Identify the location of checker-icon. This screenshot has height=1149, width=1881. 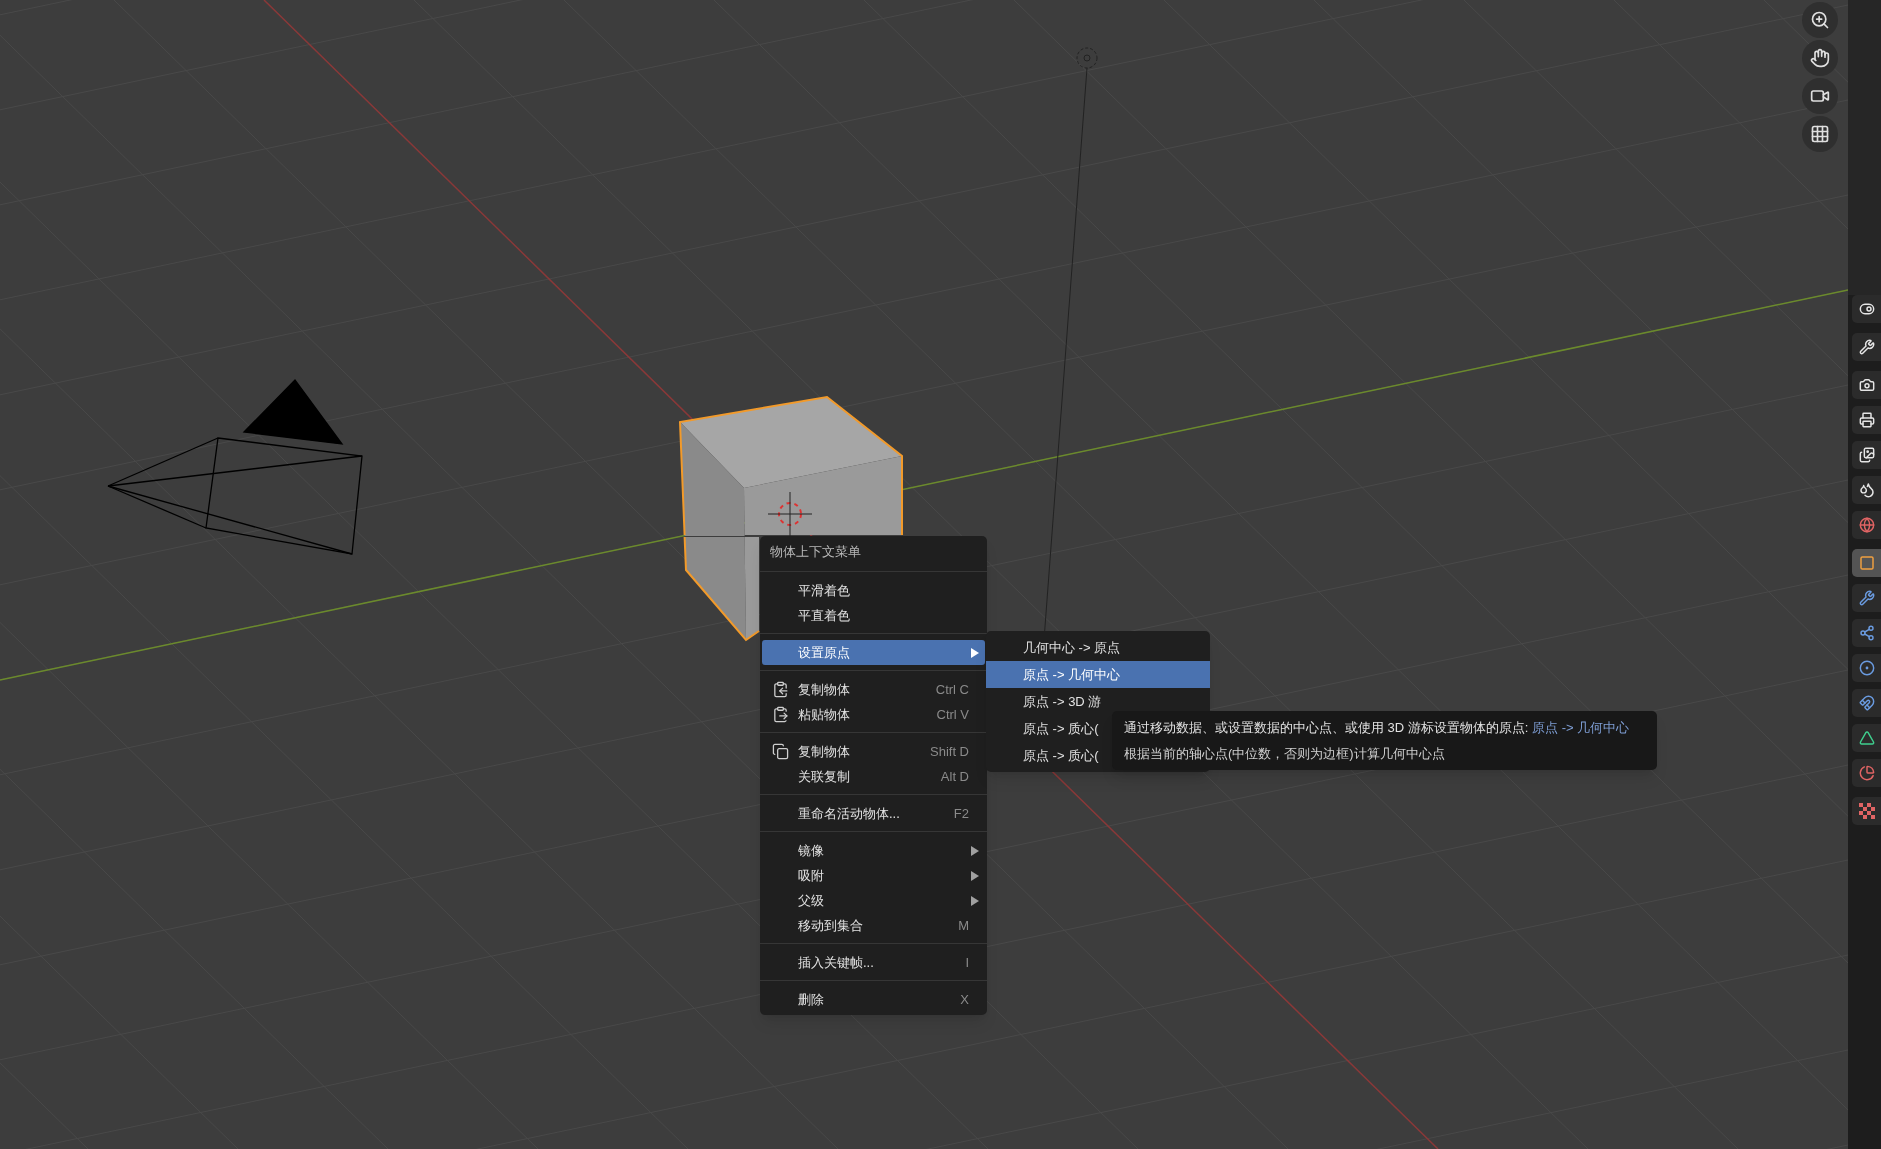
(1866, 811).